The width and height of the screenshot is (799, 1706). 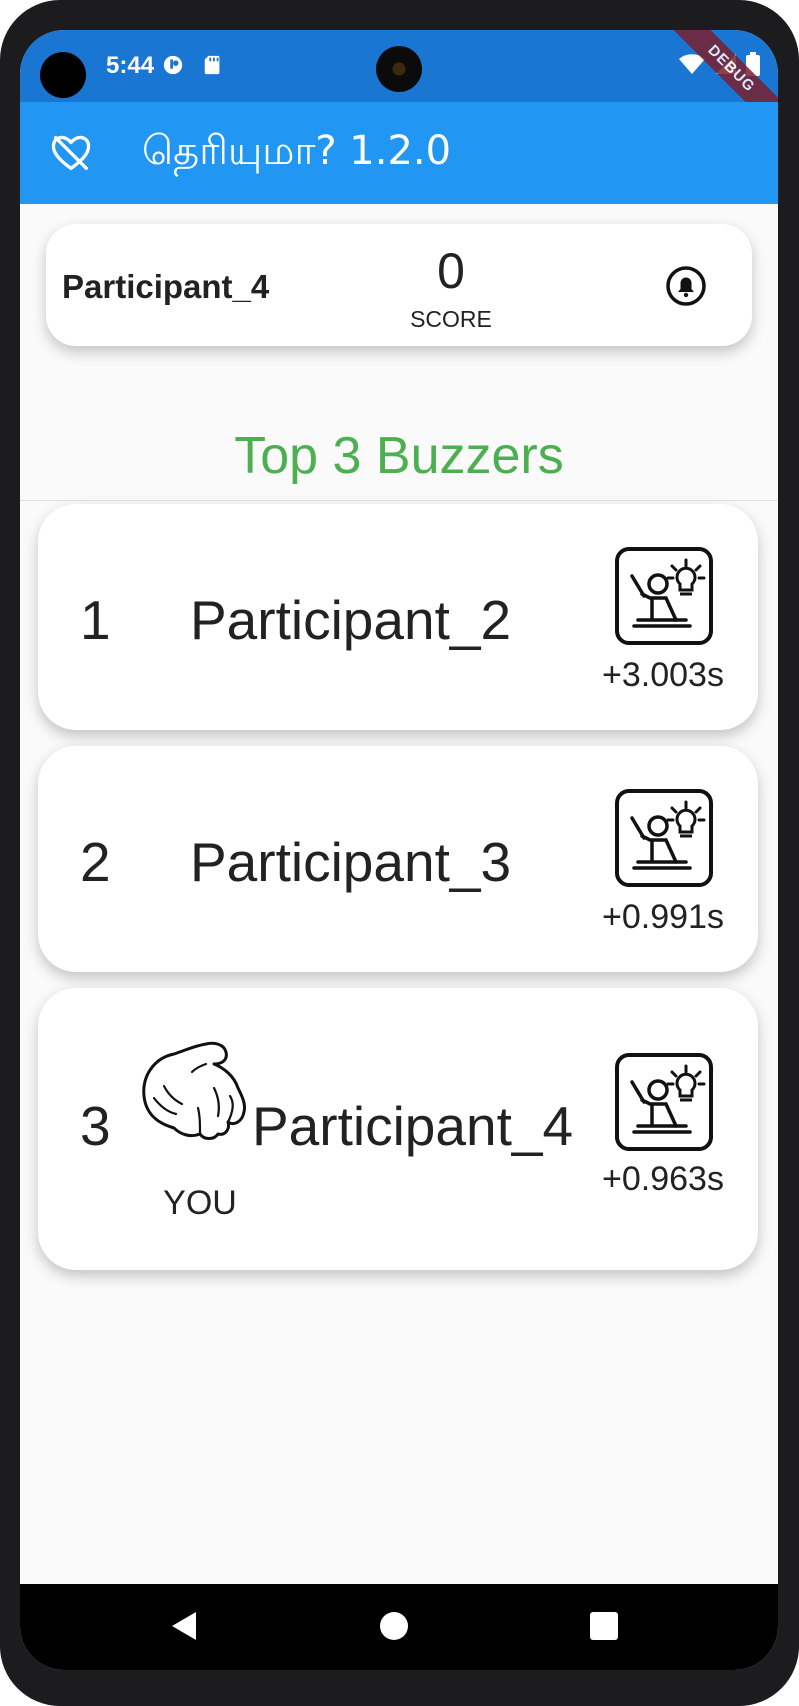 What do you see at coordinates (451, 319) in the screenshot?
I see `score-label: SCORE` at bounding box center [451, 319].